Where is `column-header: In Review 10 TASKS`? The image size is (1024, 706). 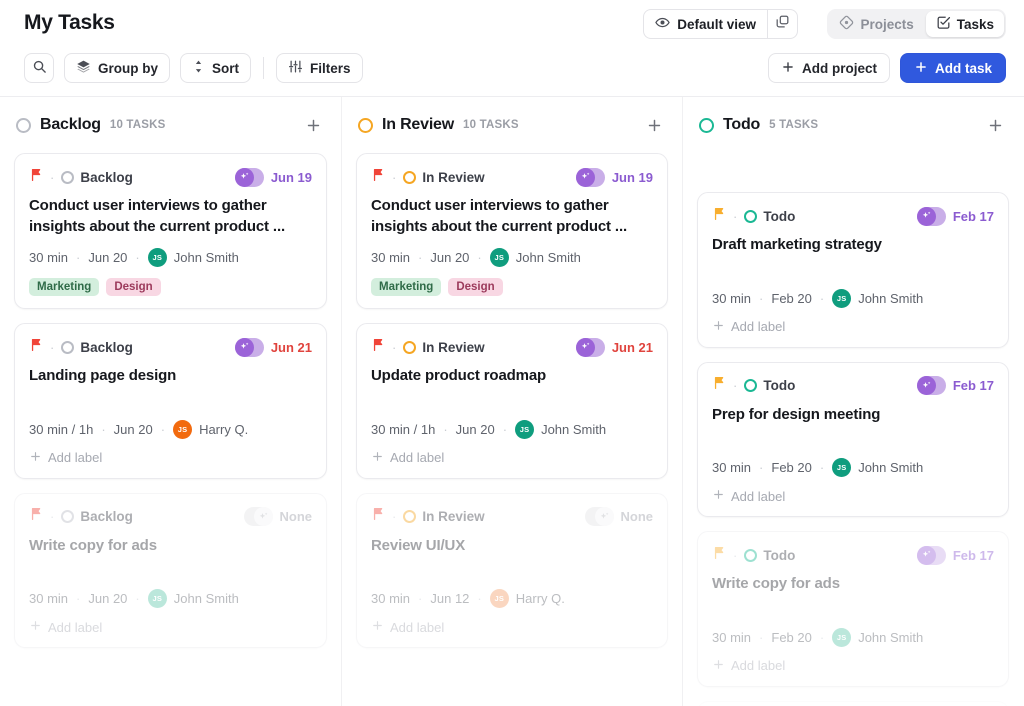 column-header: In Review 10 TASKS is located at coordinates (512, 125).